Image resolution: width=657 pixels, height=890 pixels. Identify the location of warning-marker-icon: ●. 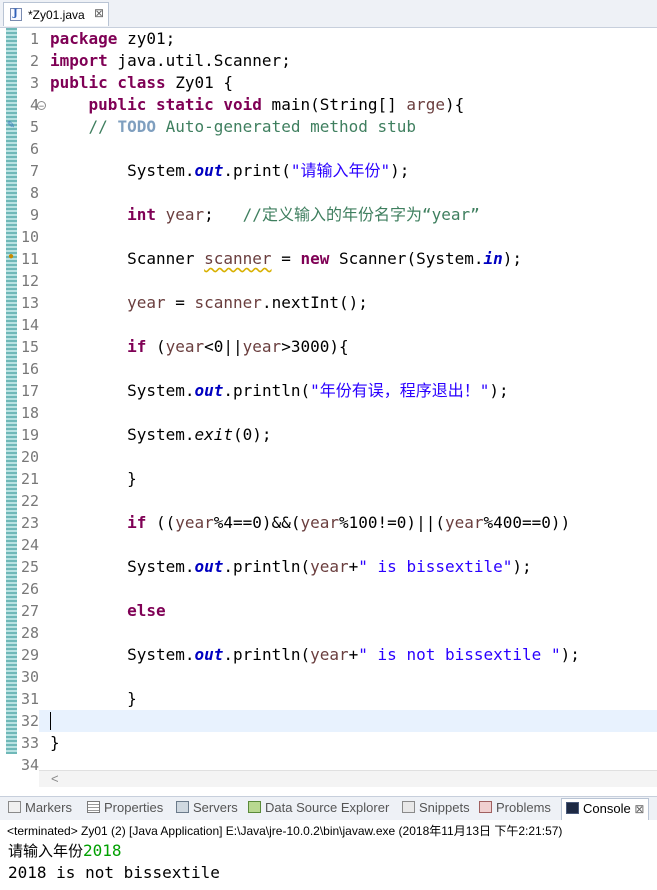
(11, 257).